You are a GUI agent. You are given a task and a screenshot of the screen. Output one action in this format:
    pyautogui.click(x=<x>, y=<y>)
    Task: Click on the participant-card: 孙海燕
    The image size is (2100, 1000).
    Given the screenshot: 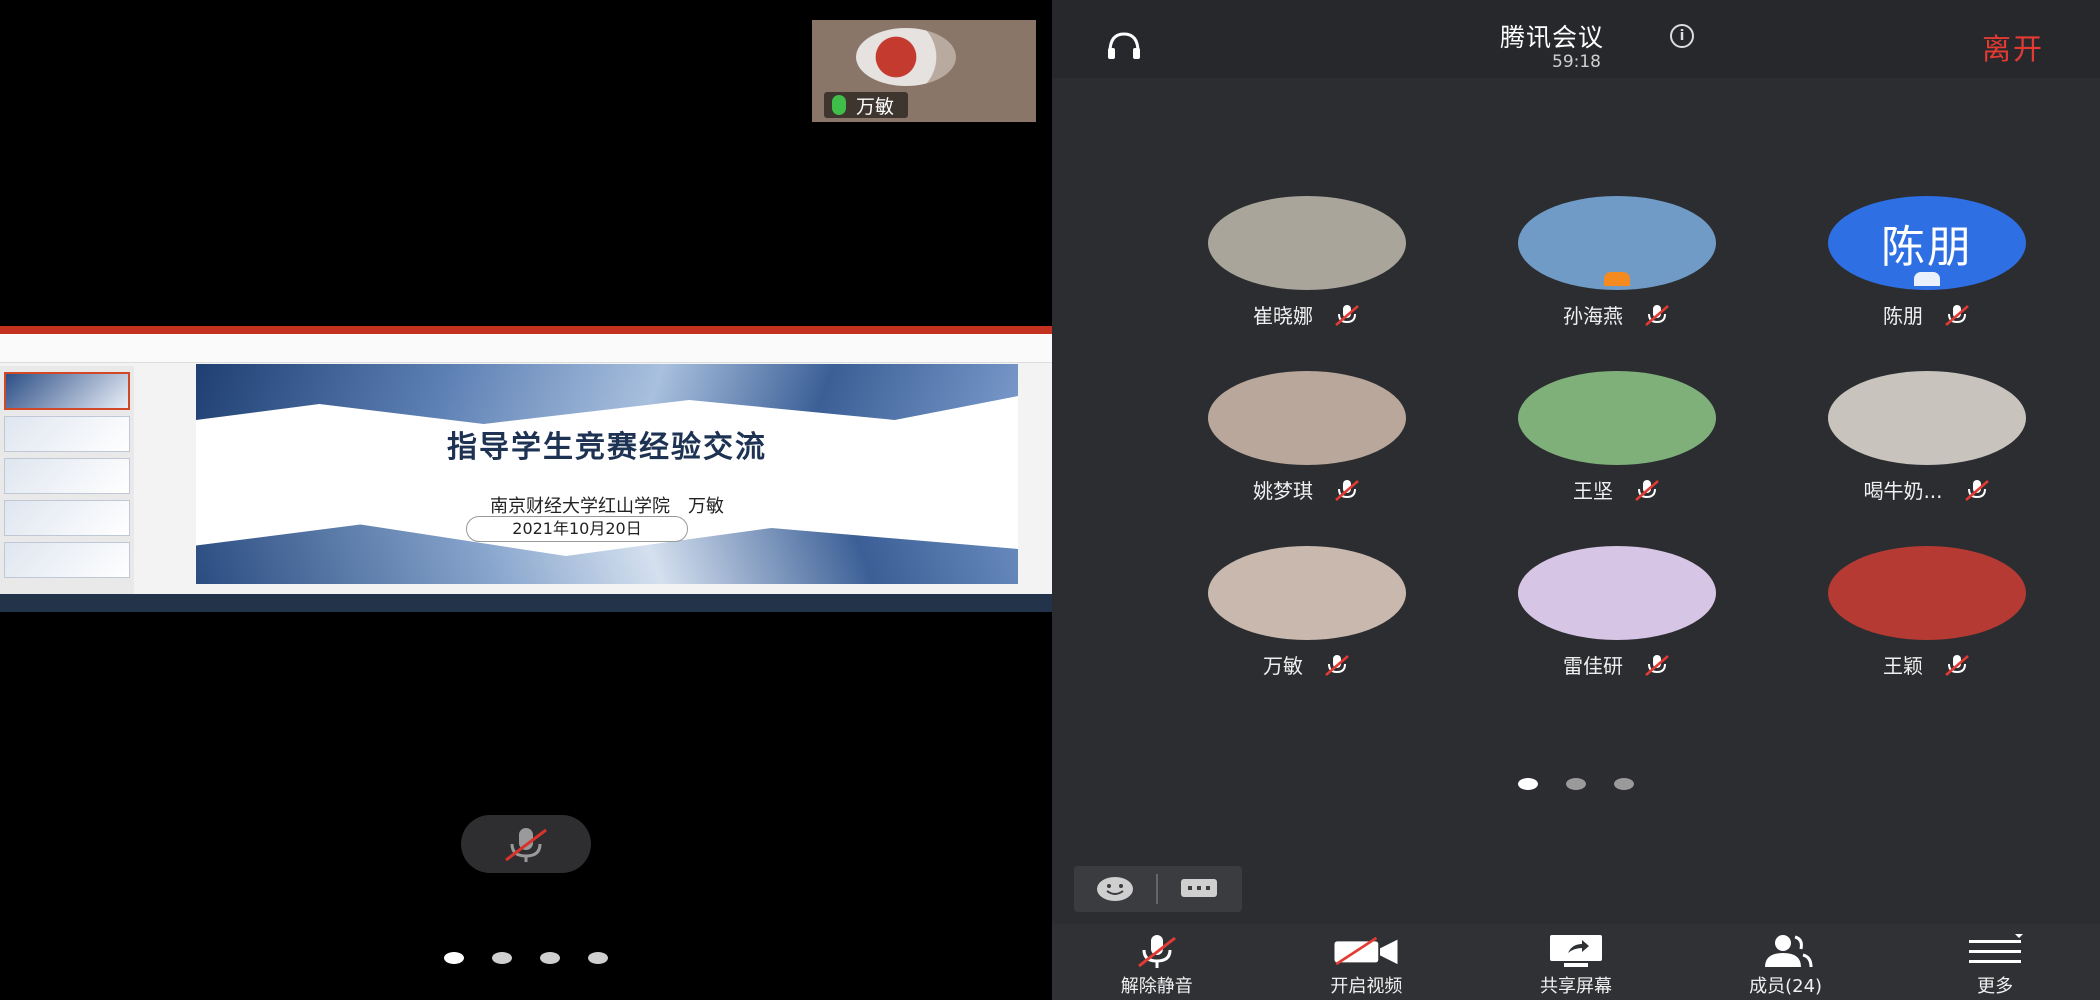 What is the action you would take?
    pyautogui.click(x=1617, y=262)
    